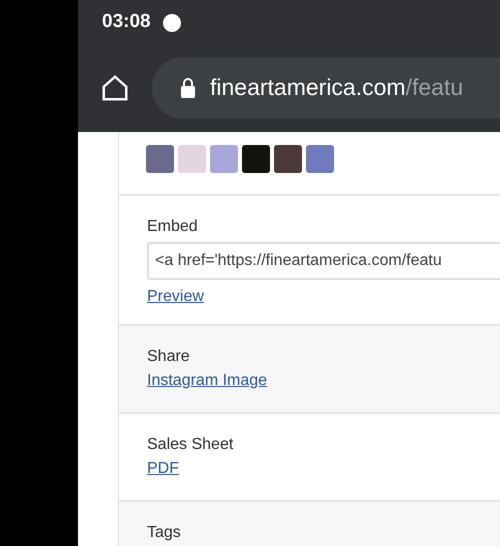 The width and height of the screenshot is (500, 546). What do you see at coordinates (188, 87) in the screenshot?
I see `lock-icon` at bounding box center [188, 87].